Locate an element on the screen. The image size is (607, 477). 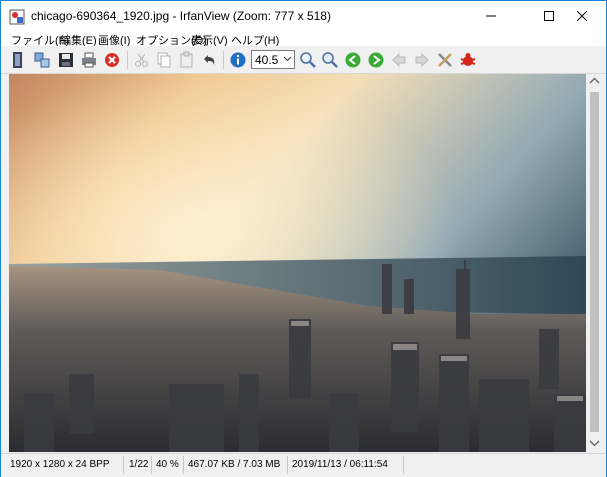
info-button is located at coordinates (238, 60).